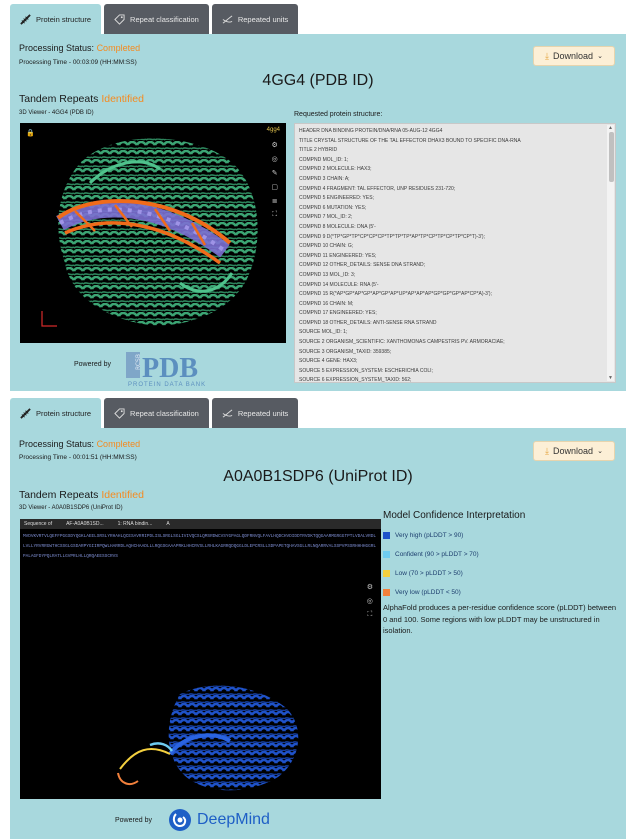 This screenshot has width=628, height=839. Describe the element at coordinates (142, 228) in the screenshot. I see `molecule-render: 🔒` at that location.